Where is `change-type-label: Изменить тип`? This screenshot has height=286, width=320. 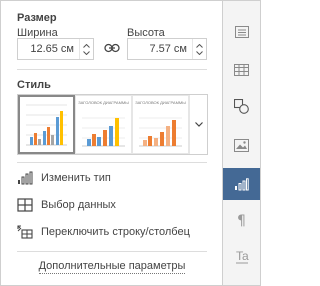
change-type-label: Изменить тип is located at coordinates (76, 178).